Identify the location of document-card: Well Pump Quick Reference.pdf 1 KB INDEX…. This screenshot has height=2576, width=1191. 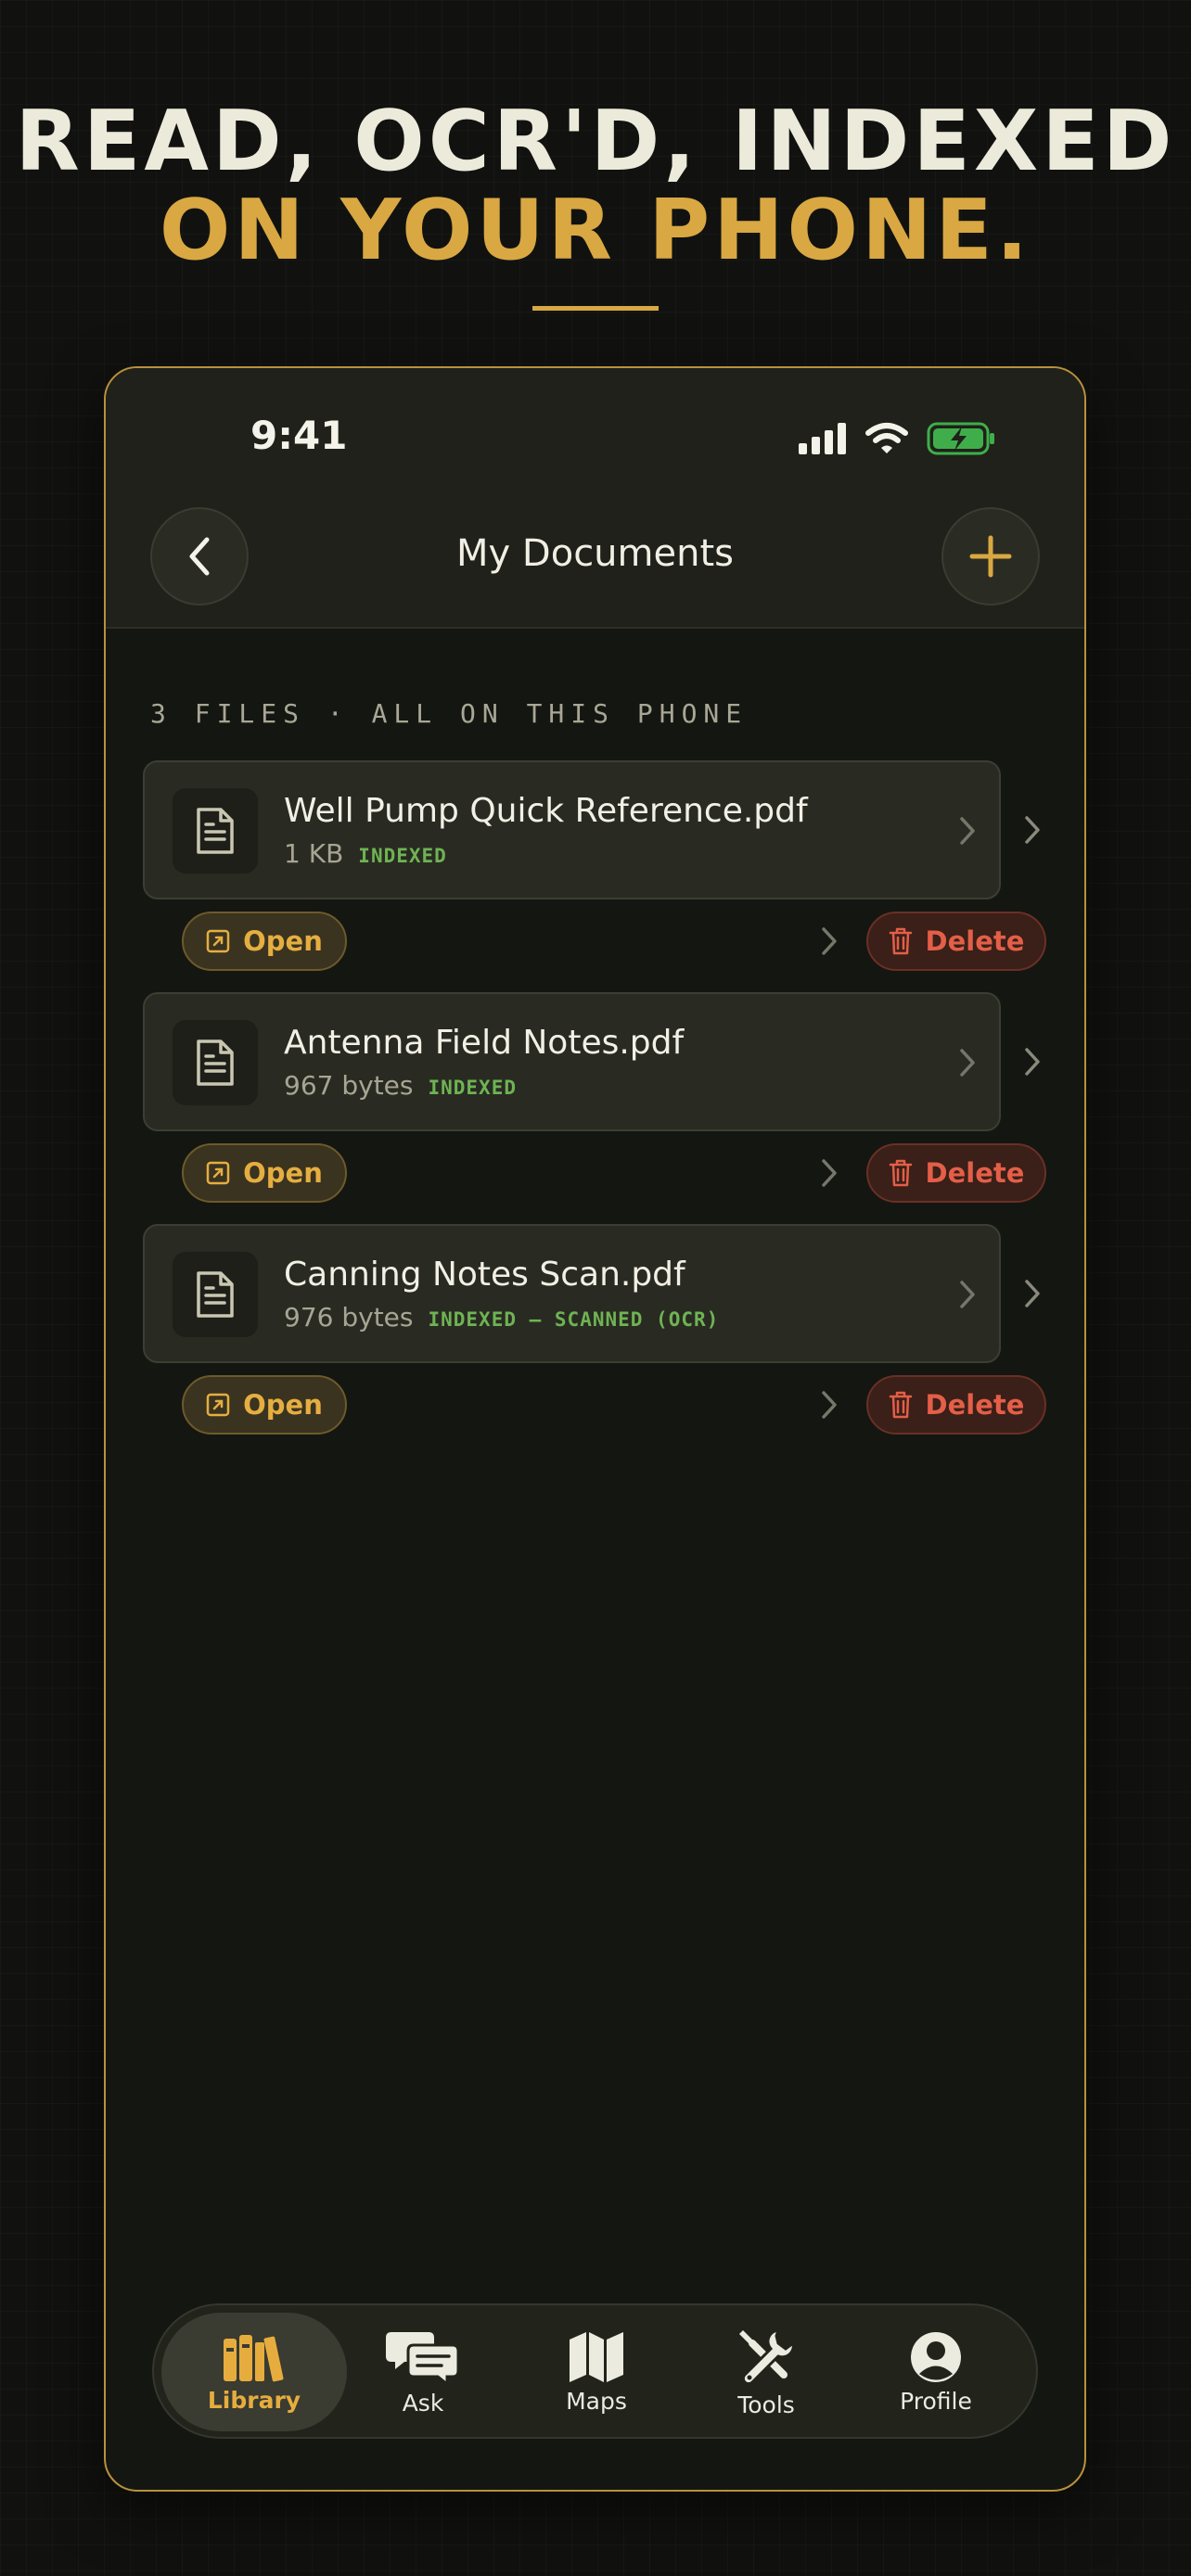
(572, 829).